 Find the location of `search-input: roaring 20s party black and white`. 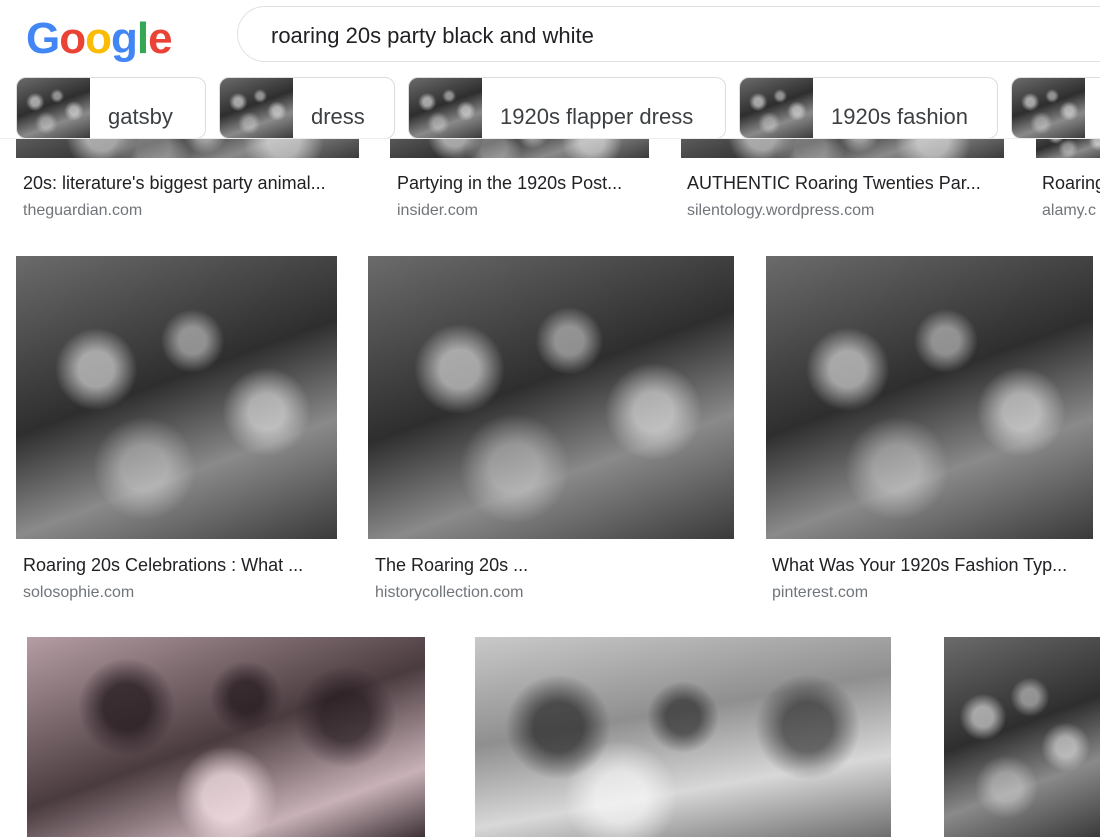

search-input: roaring 20s party black and white is located at coordinates (432, 36).